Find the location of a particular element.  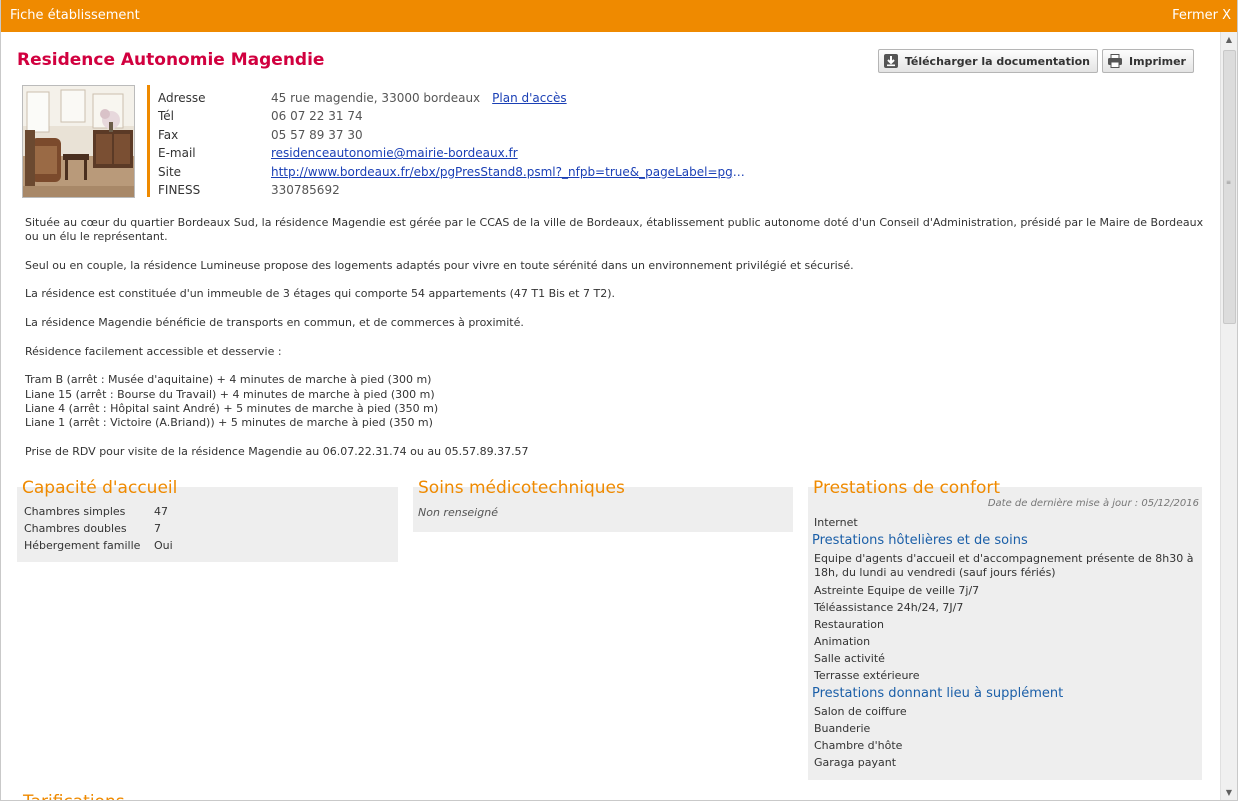

tel-value: 06 07 22 31 74 is located at coordinates (317, 116).